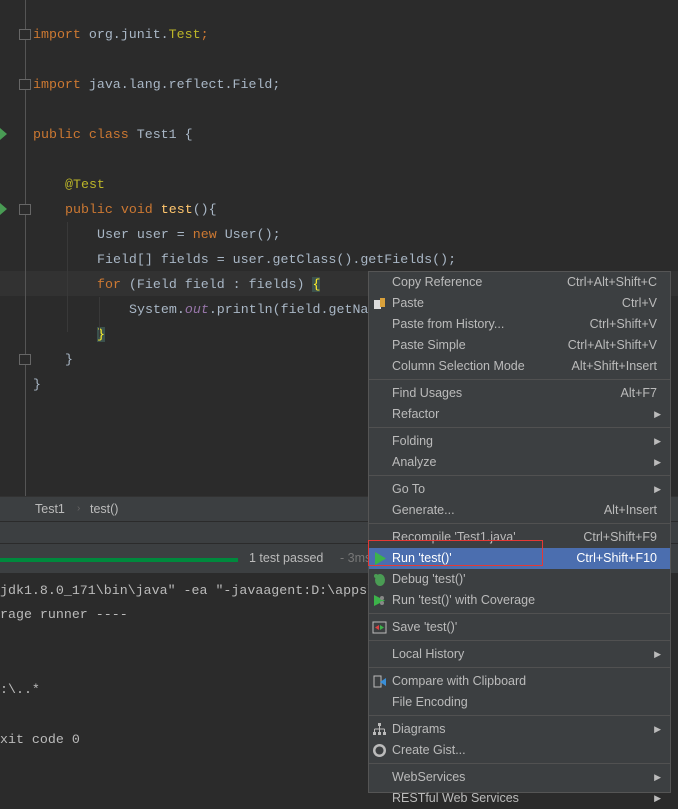 This screenshot has height=809, width=678. I want to click on indent-guide, so click(67, 277).